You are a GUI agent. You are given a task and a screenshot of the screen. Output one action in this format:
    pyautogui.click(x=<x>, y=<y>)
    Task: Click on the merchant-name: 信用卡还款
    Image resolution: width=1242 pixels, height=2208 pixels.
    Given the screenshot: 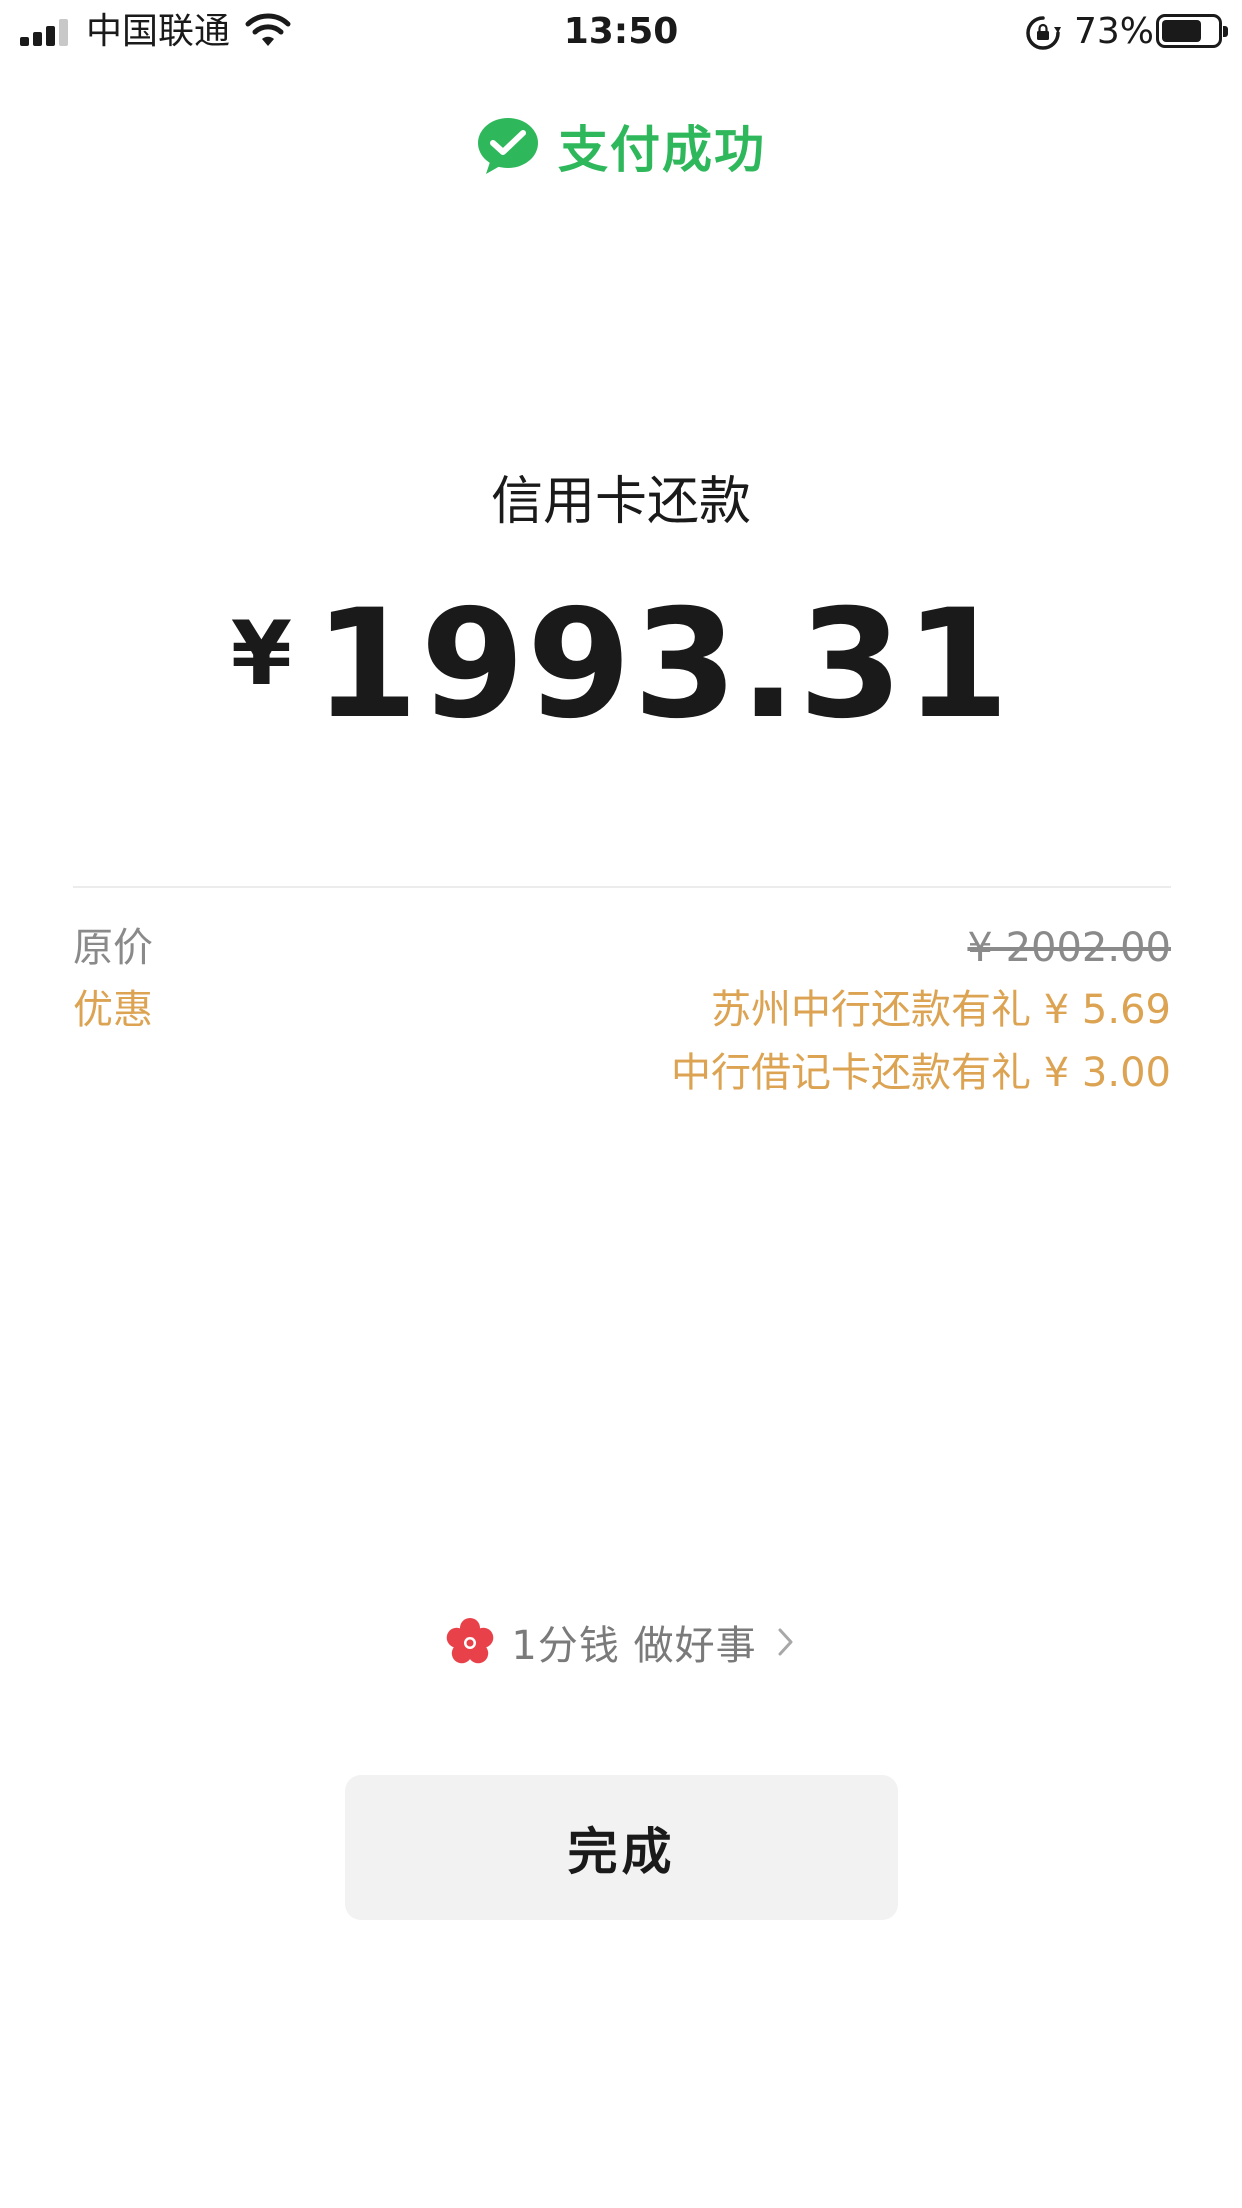 What is the action you would take?
    pyautogui.click(x=620, y=502)
    